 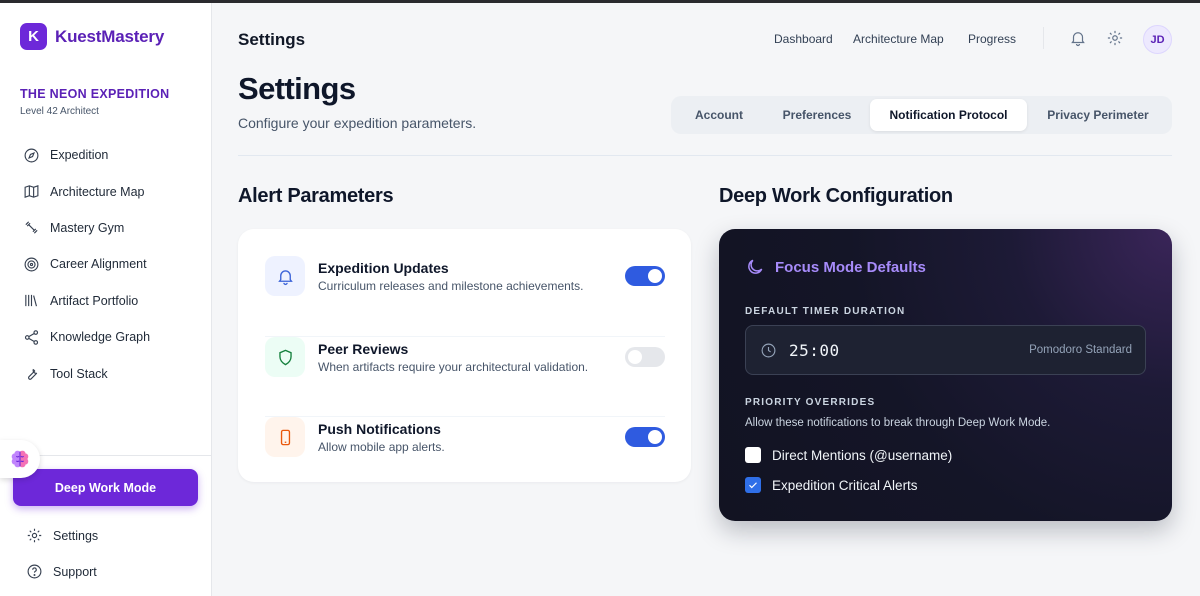 I want to click on brand: K KuestMastery, so click(x=92, y=36).